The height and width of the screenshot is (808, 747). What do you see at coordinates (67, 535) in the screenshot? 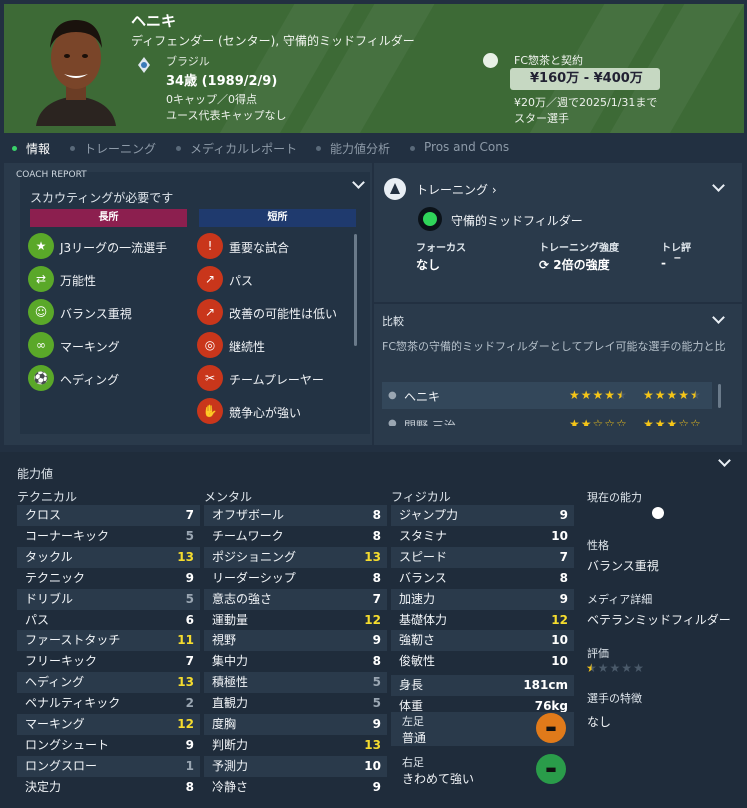
I see `attribute-label: コーナーキック` at bounding box center [67, 535].